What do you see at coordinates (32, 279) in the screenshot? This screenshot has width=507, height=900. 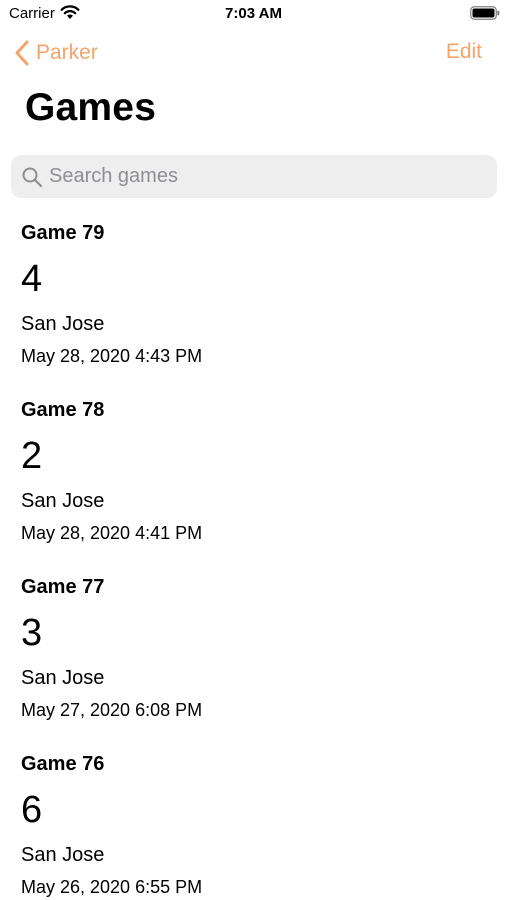 I see `game-score: 4` at bounding box center [32, 279].